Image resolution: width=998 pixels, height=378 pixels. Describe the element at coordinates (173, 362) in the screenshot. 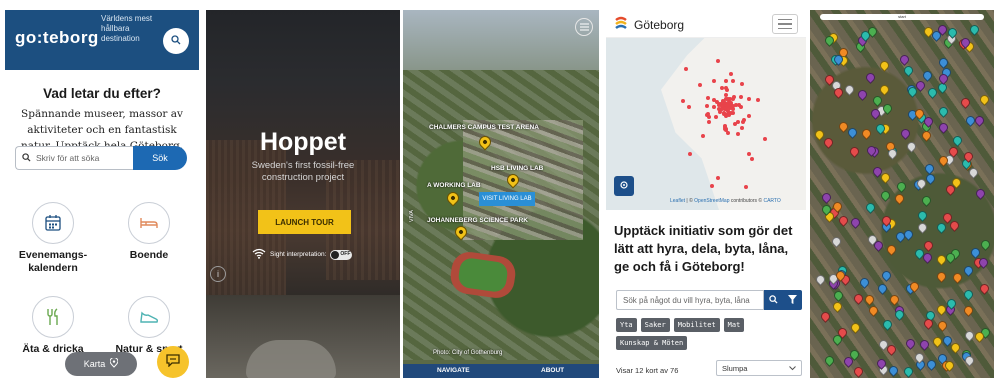

I see `chat-button` at that location.